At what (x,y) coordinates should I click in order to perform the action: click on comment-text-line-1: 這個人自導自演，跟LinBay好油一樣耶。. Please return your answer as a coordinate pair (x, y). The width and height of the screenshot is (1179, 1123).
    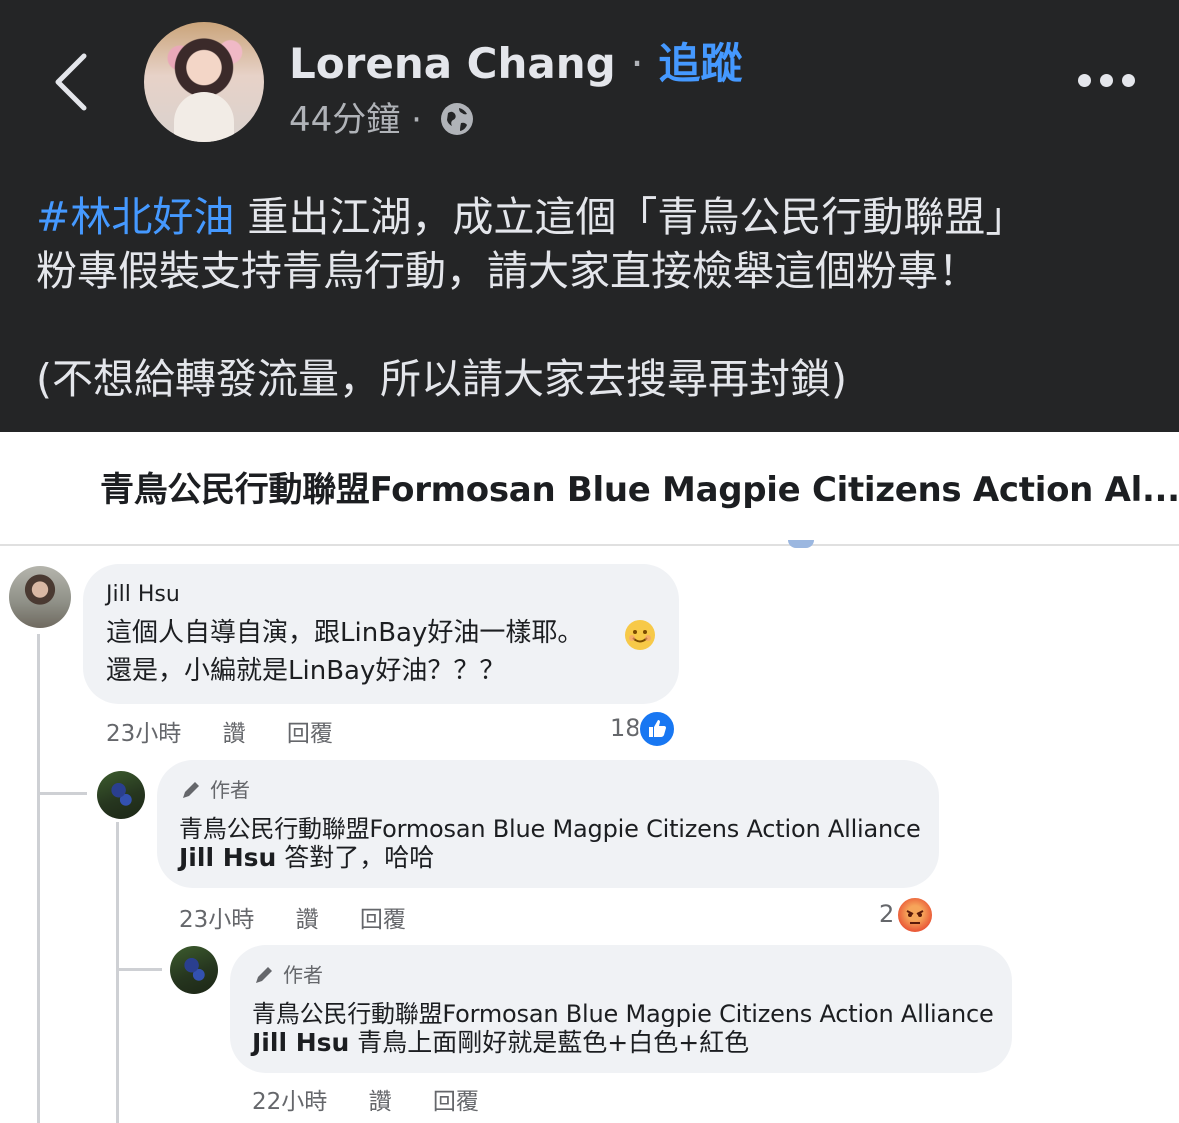
    Looking at the image, I should click on (344, 633).